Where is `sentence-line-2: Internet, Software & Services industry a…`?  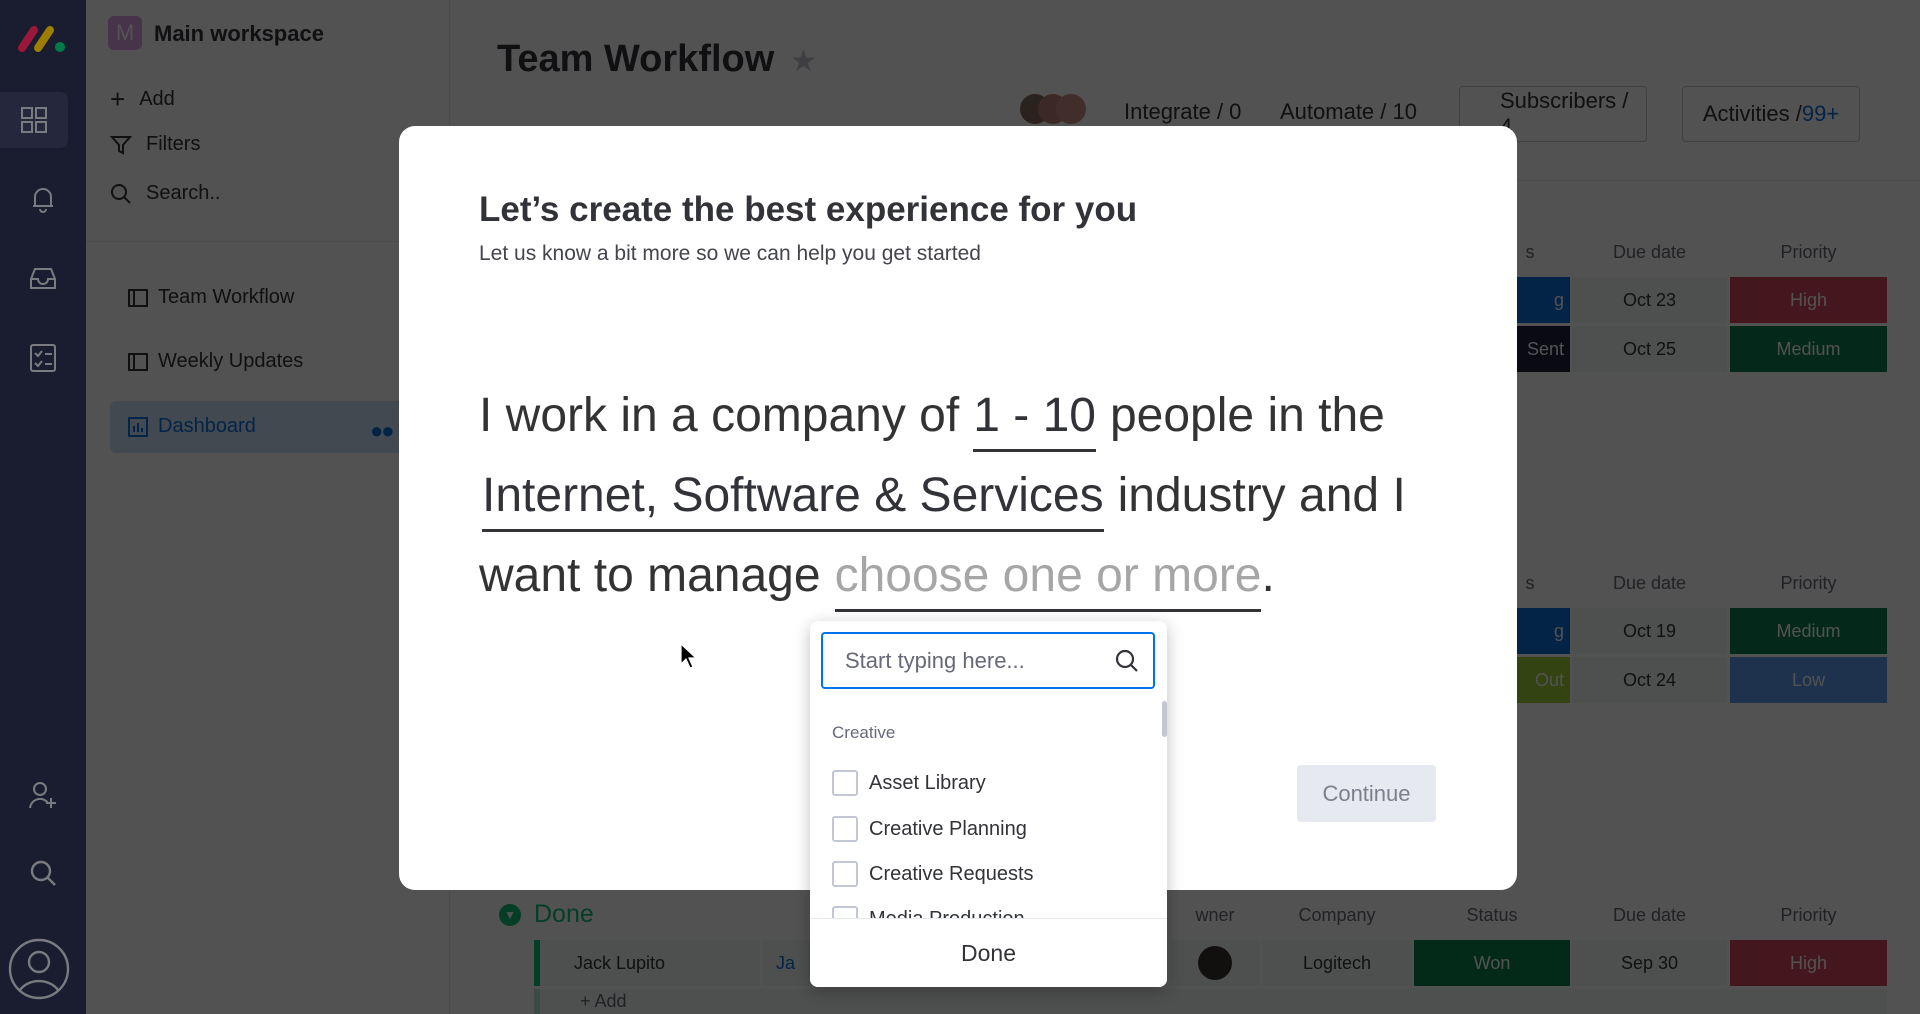 sentence-line-2: Internet, Software & Services industry a… is located at coordinates (942, 500).